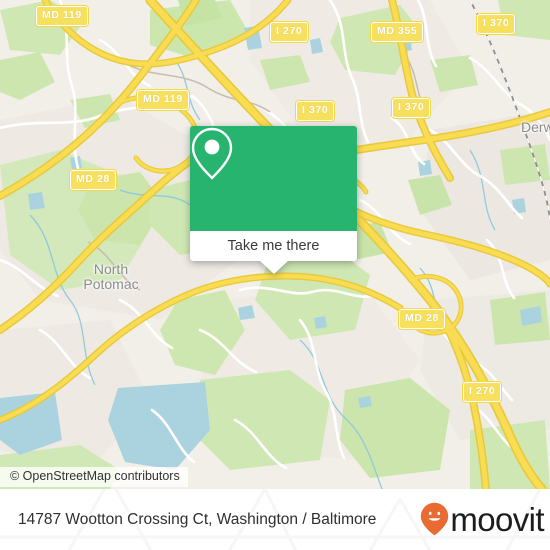 Image resolution: width=550 pixels, height=550 pixels. What do you see at coordinates (422, 319) in the screenshot?
I see `shield-md-28-east: MD 28` at bounding box center [422, 319].